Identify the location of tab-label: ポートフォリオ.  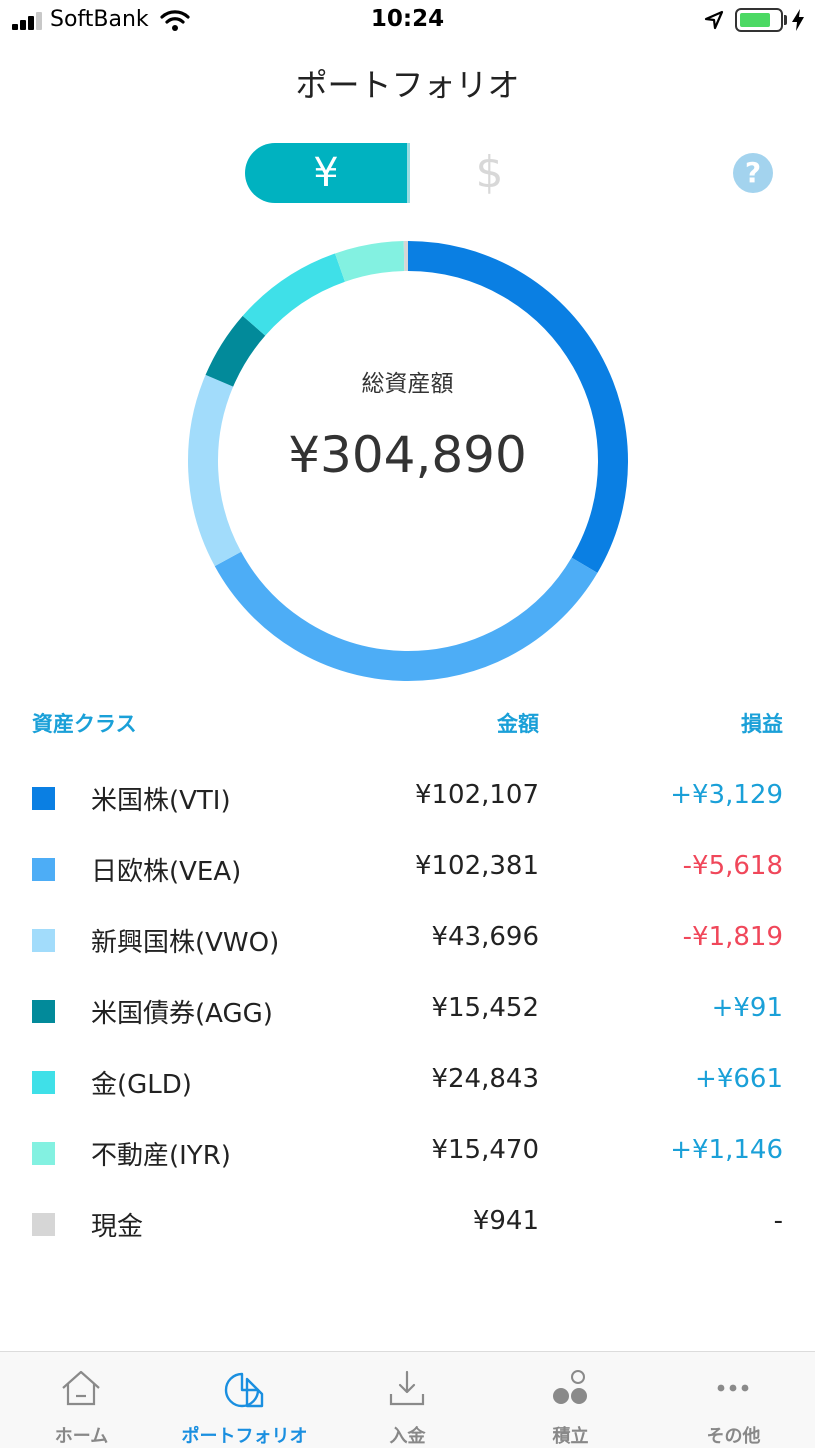
(244, 1436).